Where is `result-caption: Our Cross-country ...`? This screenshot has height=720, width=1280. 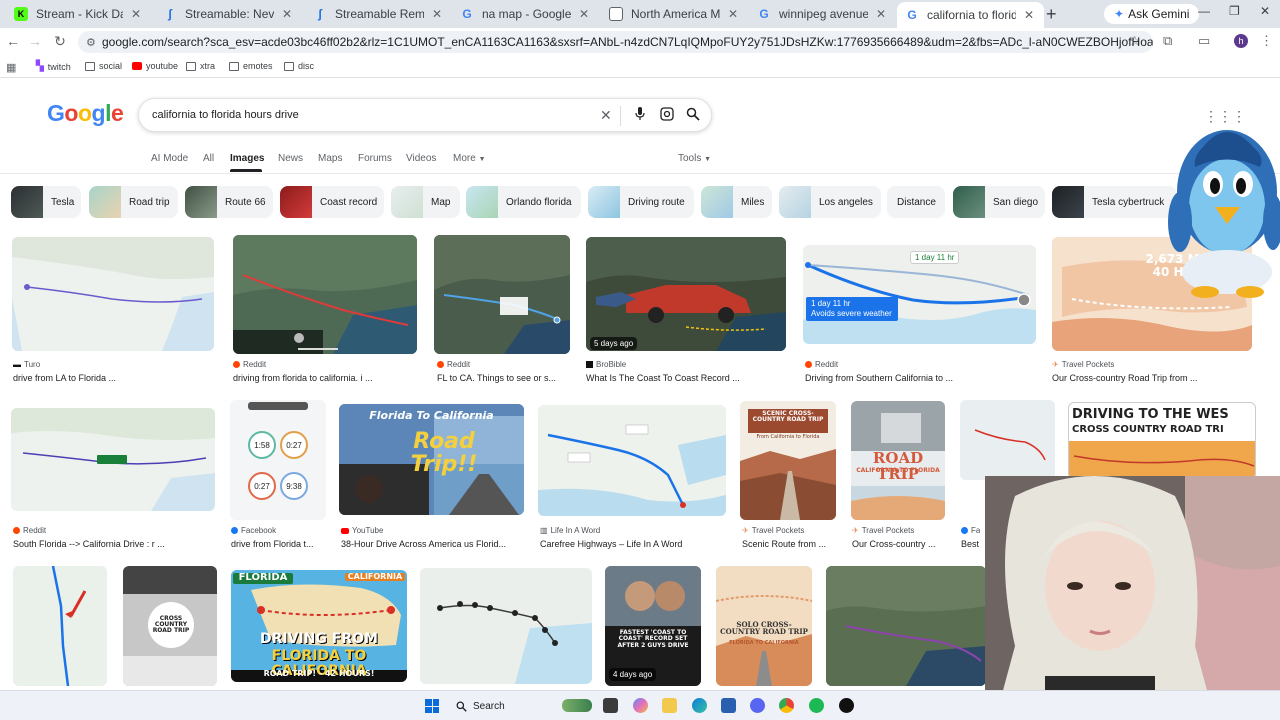 result-caption: Our Cross-country ... is located at coordinates (898, 544).